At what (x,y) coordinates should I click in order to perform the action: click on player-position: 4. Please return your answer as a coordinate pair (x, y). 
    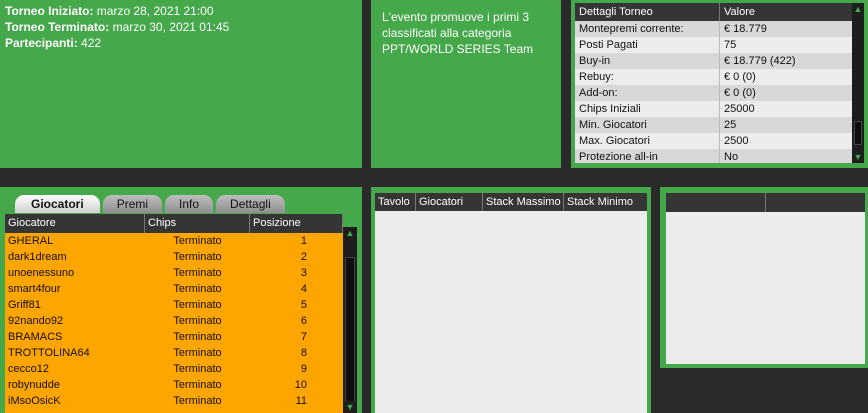
    Looking at the image, I should click on (303, 289).